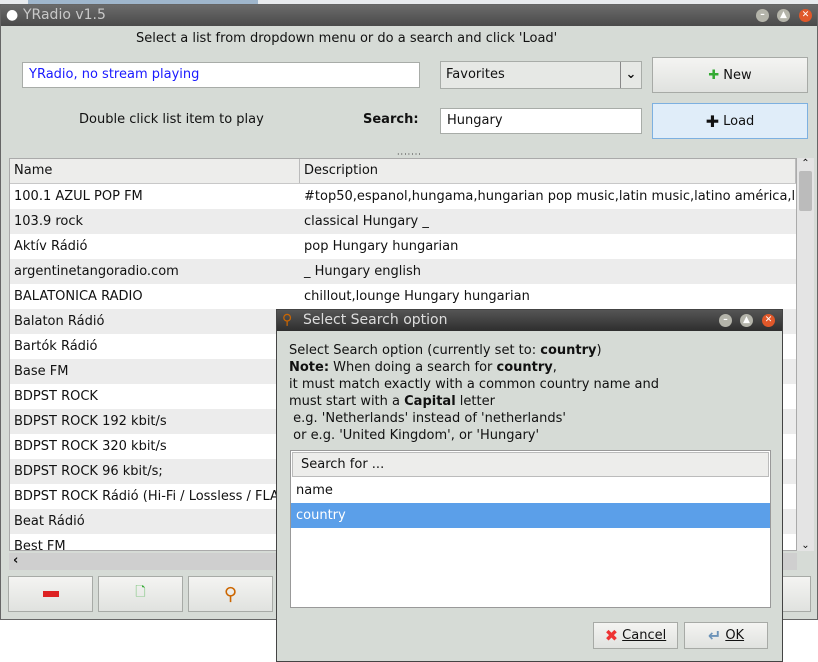  I want to click on remove-button, so click(50, 594).